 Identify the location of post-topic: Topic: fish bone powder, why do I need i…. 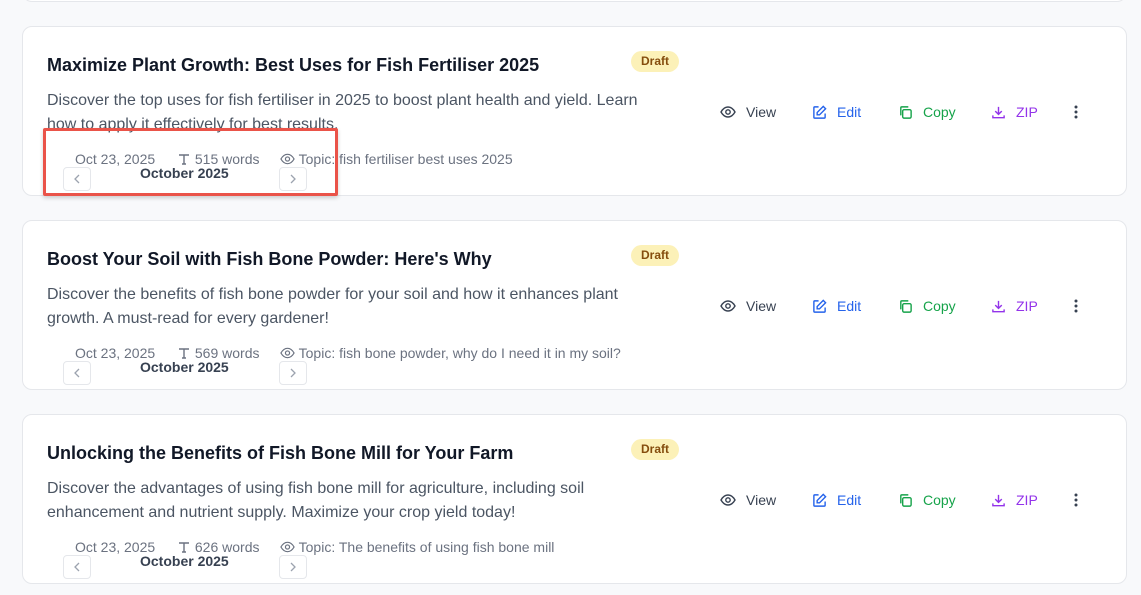
(450, 353).